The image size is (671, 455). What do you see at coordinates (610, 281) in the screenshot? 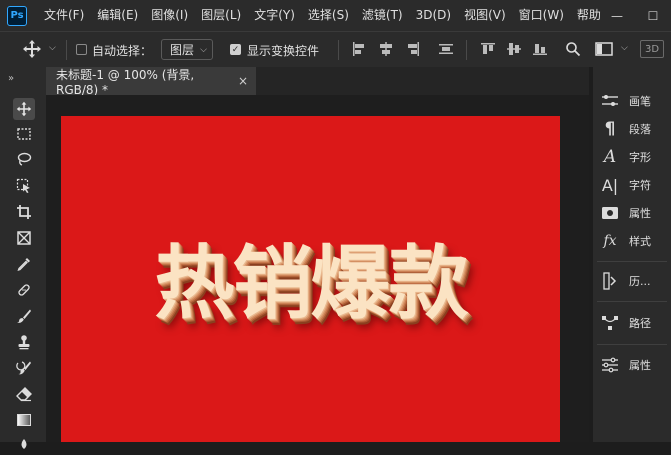
I see `history-icon` at bounding box center [610, 281].